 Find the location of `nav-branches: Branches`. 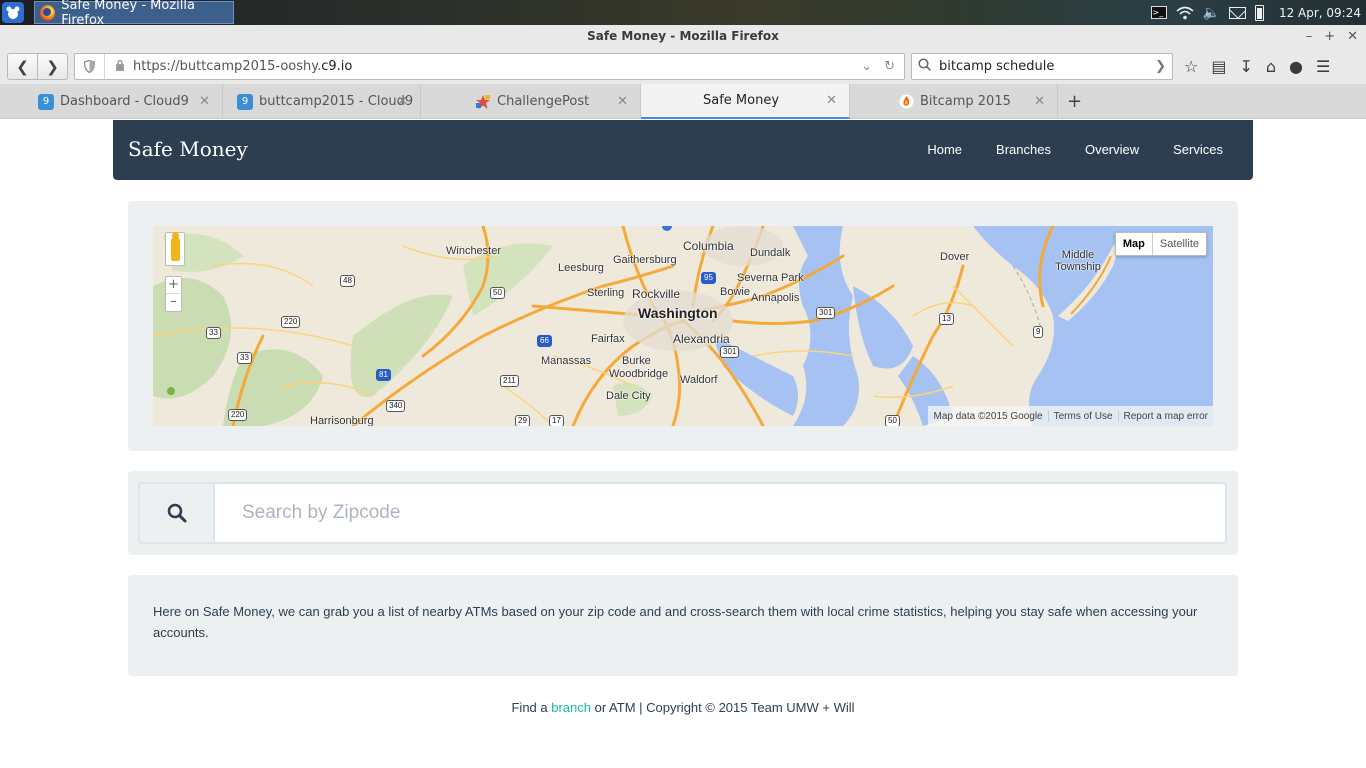

nav-branches: Branches is located at coordinates (1023, 149).